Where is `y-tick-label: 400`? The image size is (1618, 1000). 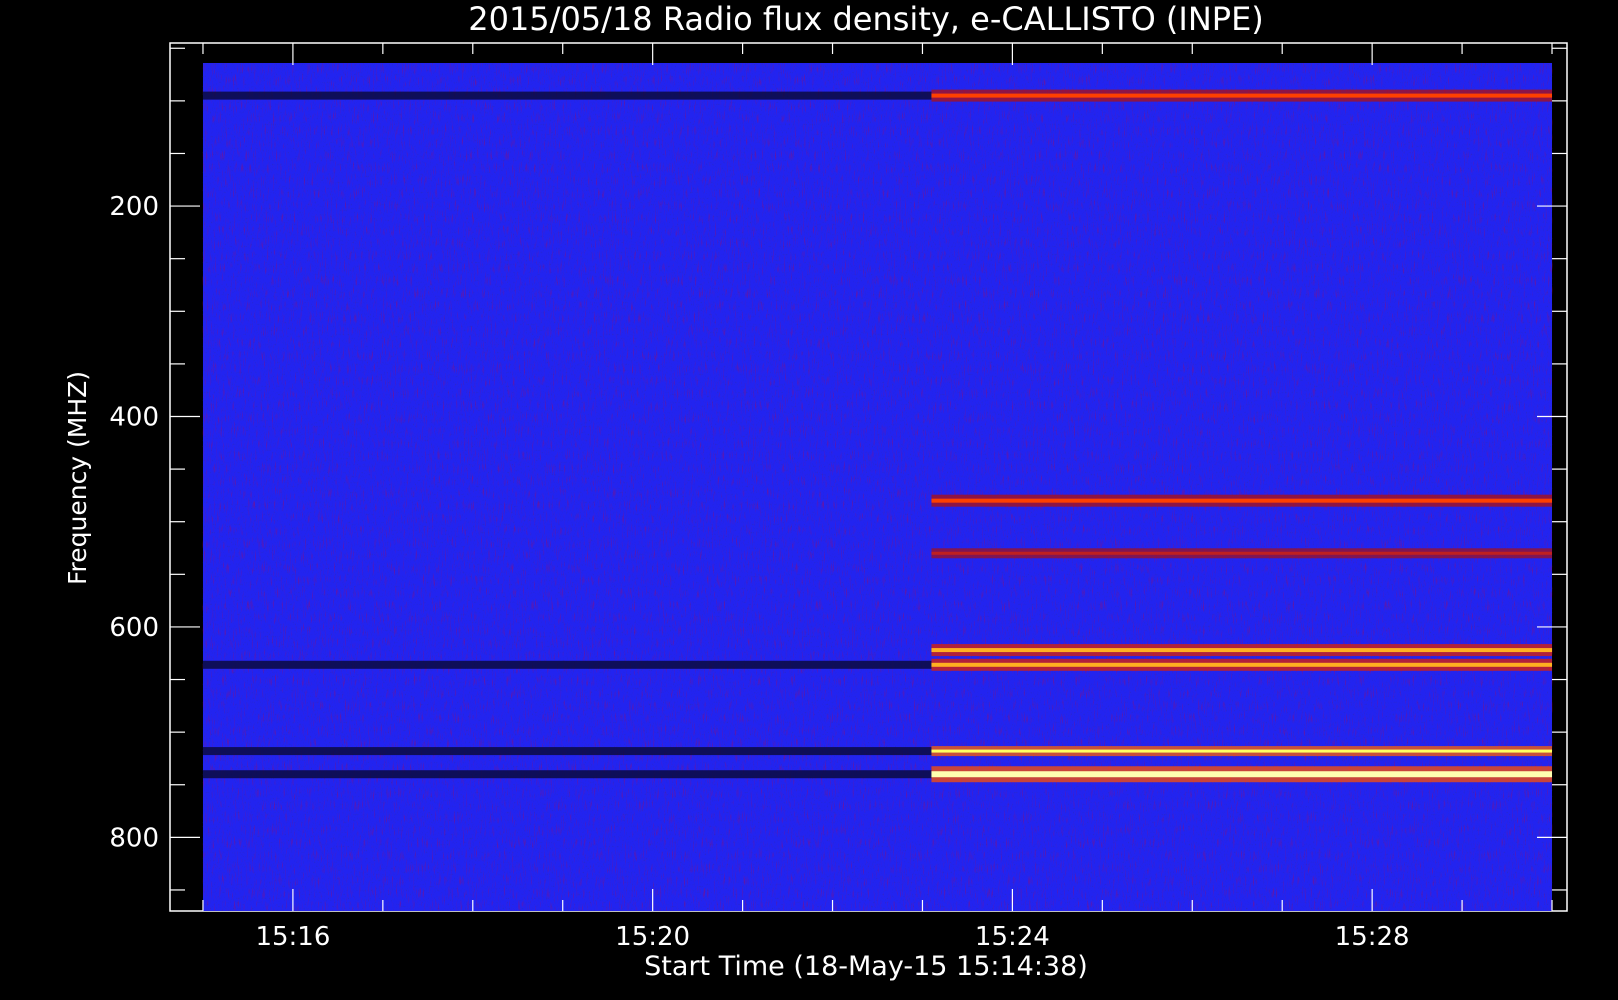 y-tick-label: 400 is located at coordinates (134, 418).